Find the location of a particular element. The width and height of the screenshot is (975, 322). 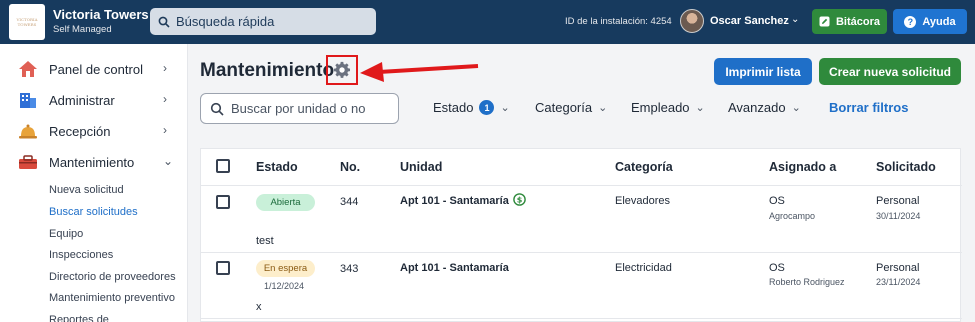

status-badge: En espera is located at coordinates (285, 268).